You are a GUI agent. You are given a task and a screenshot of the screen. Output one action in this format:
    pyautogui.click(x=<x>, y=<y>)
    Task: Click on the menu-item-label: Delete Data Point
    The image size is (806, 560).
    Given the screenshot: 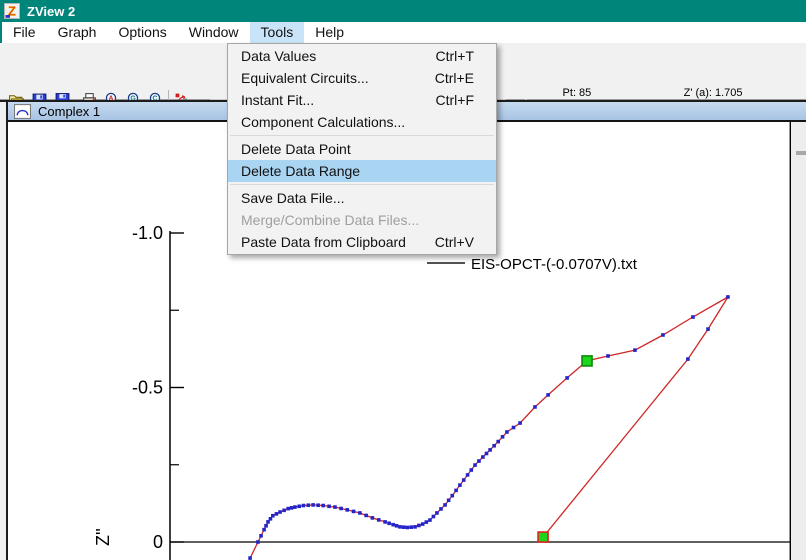 What is the action you would take?
    pyautogui.click(x=296, y=149)
    